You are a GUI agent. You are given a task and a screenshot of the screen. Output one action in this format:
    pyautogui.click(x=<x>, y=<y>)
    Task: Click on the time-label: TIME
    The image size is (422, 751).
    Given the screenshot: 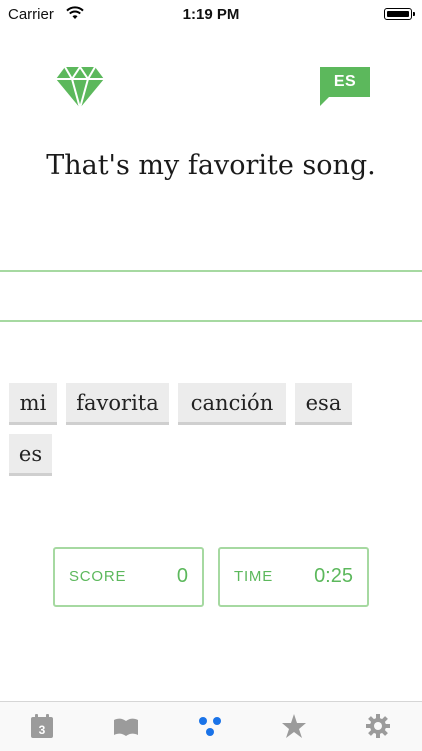 What is the action you would take?
    pyautogui.click(x=254, y=576)
    